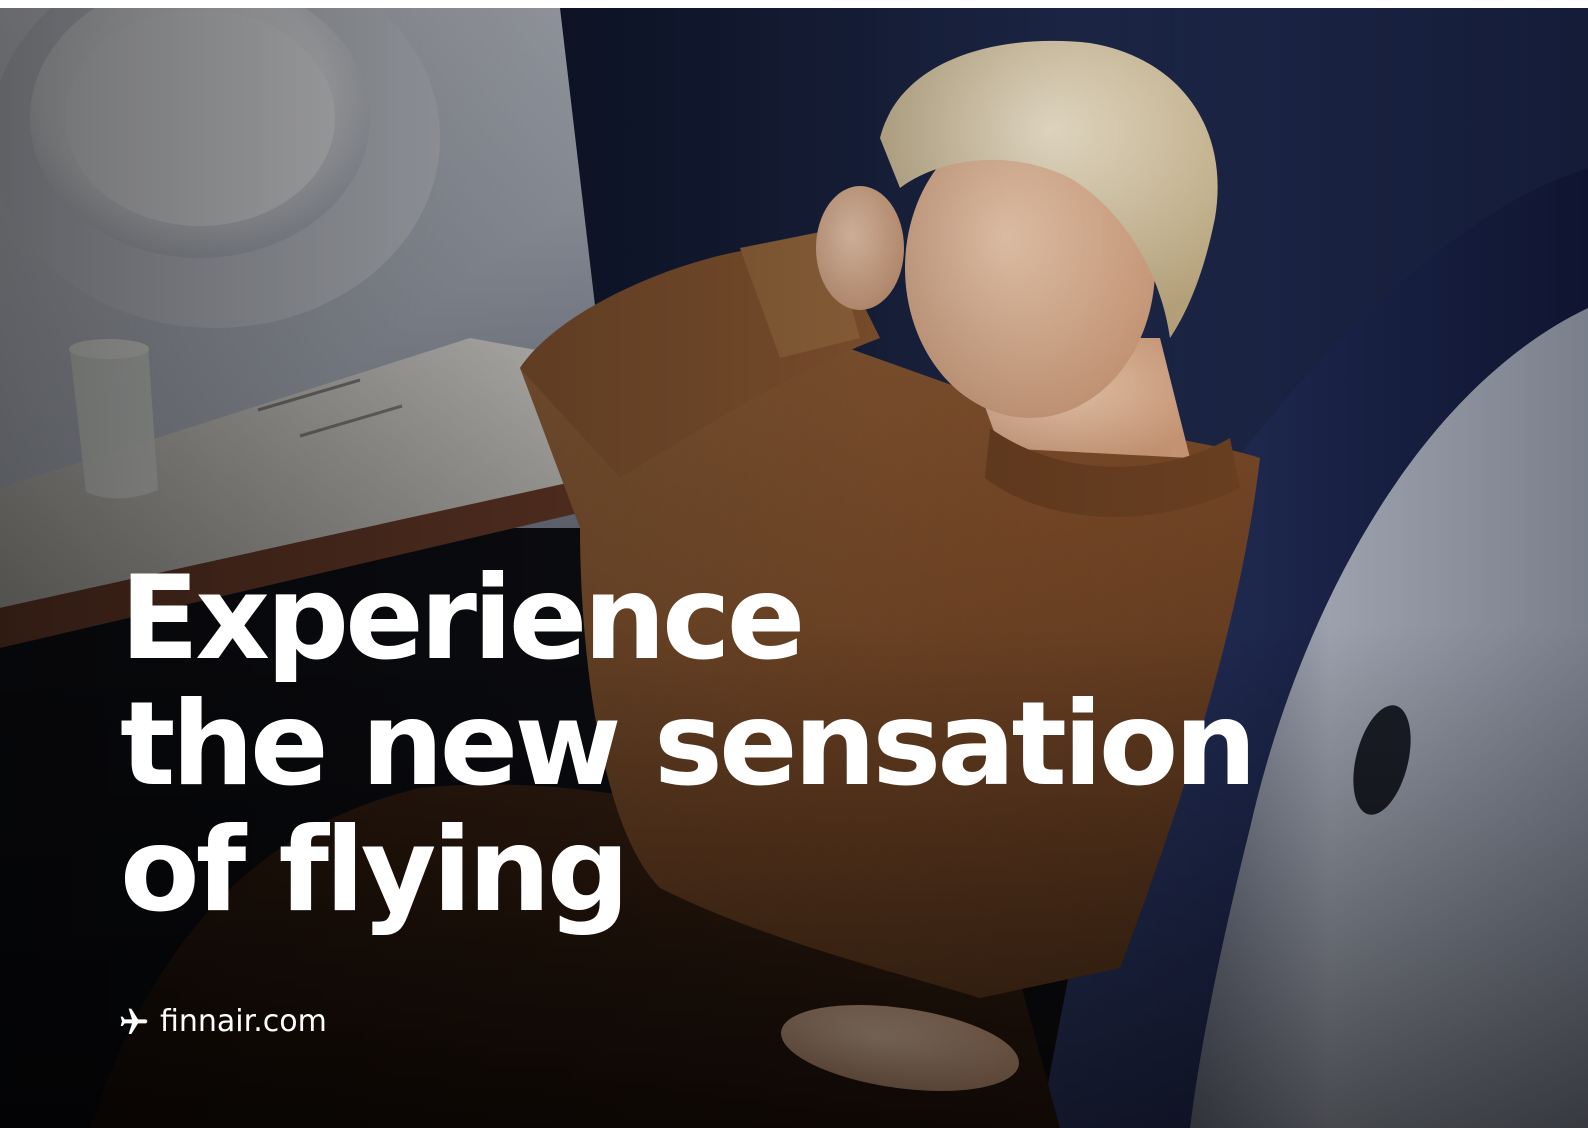  Describe the element at coordinates (134, 1022) in the screenshot. I see `airplane-icon` at that location.